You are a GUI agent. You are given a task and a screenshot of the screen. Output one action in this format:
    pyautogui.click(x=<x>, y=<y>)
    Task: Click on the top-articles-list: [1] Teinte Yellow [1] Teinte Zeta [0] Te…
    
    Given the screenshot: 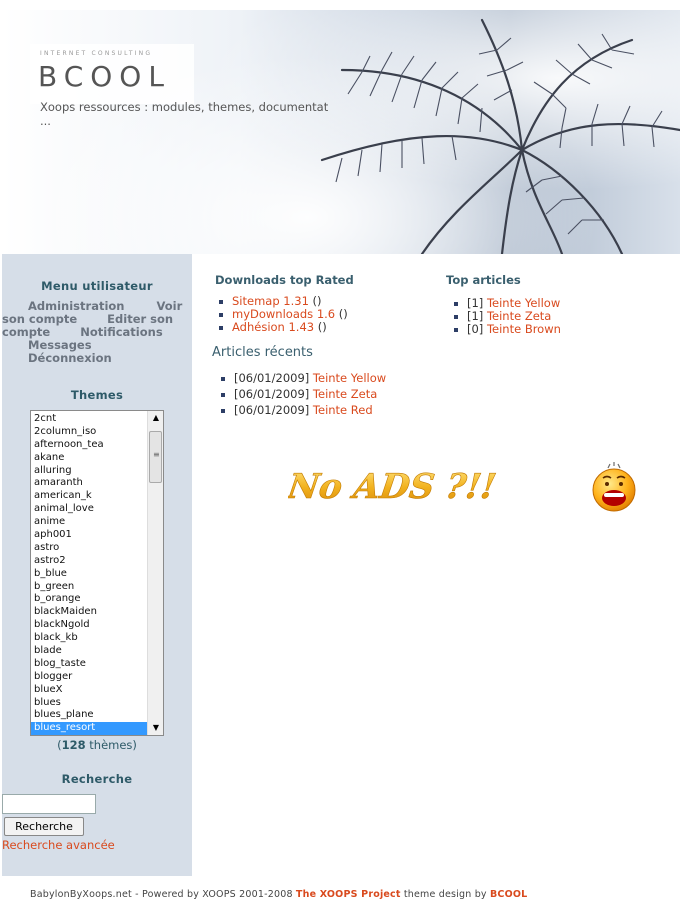 What is the action you would take?
    pyautogui.click(x=506, y=316)
    